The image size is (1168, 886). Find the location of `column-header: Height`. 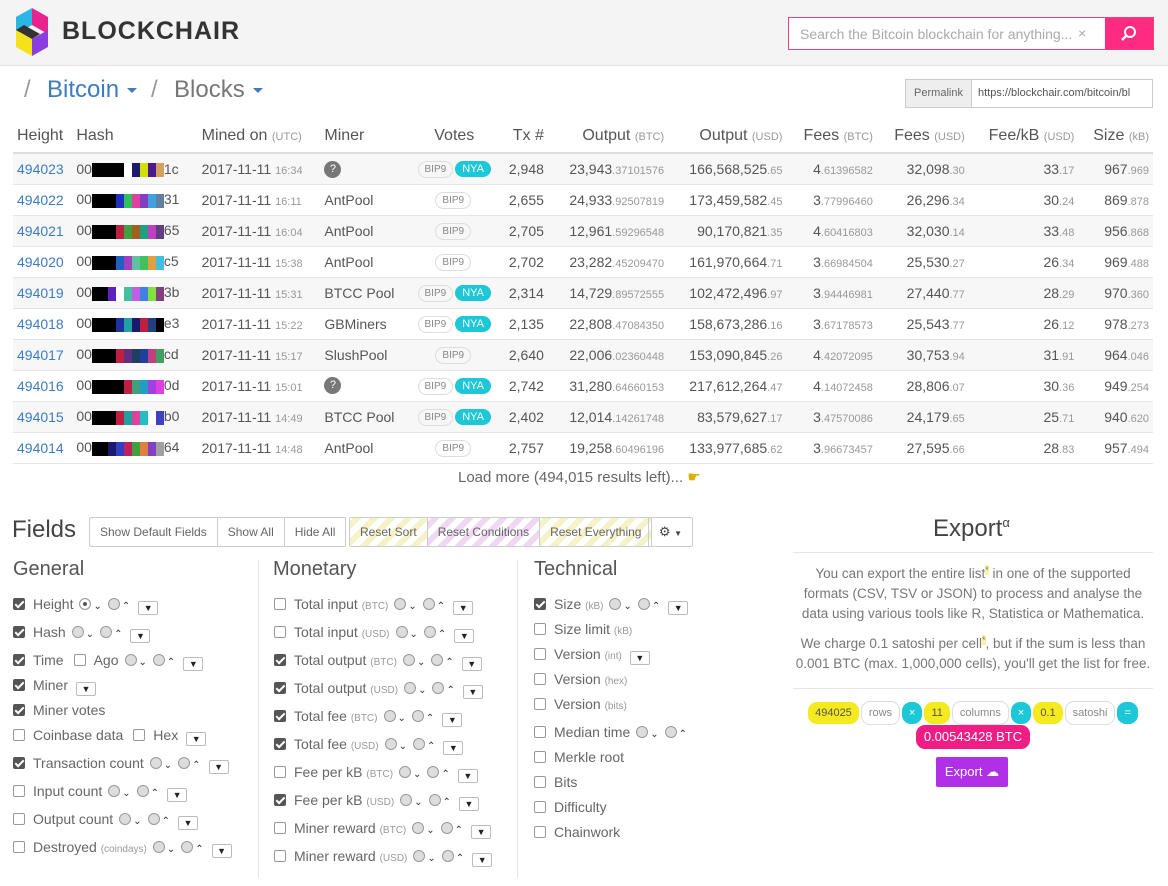

column-header: Height is located at coordinates (43, 136).